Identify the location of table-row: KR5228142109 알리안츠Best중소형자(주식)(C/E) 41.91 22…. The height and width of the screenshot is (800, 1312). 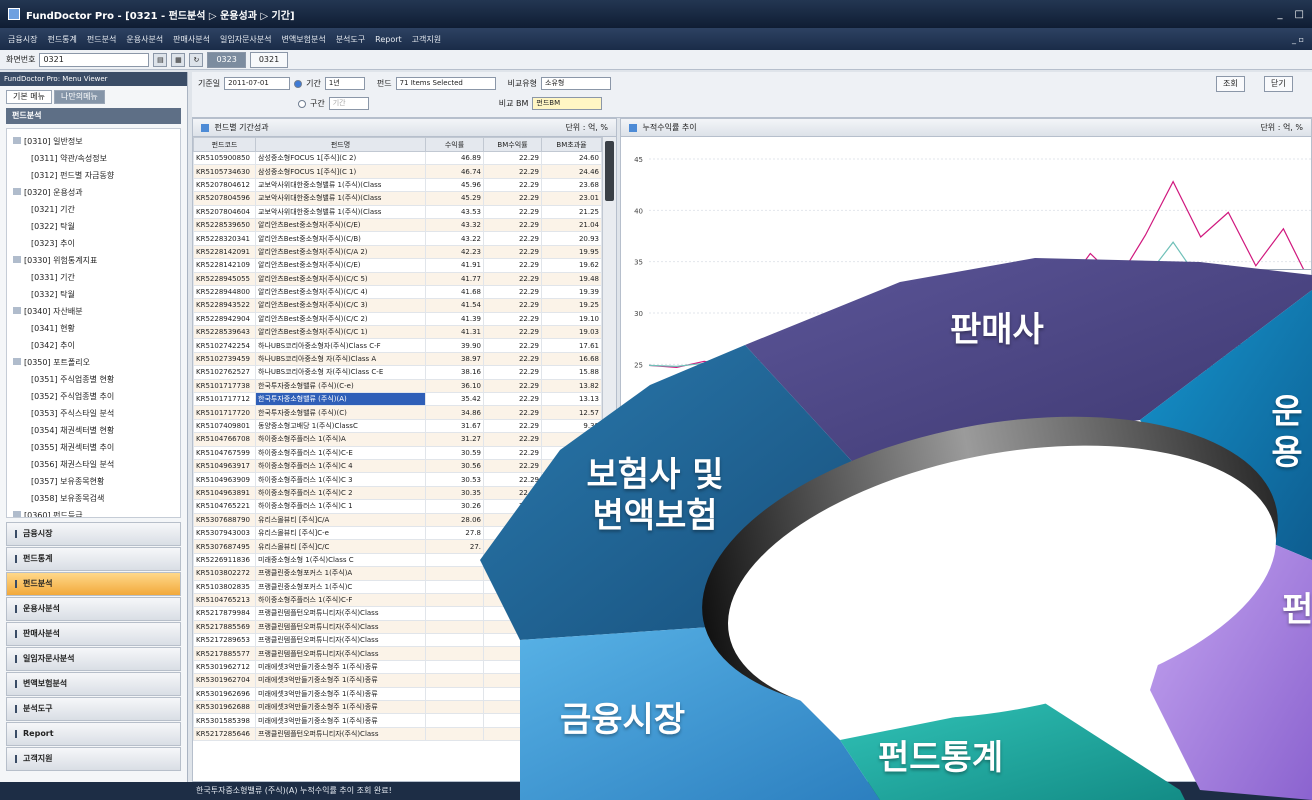
(397, 265).